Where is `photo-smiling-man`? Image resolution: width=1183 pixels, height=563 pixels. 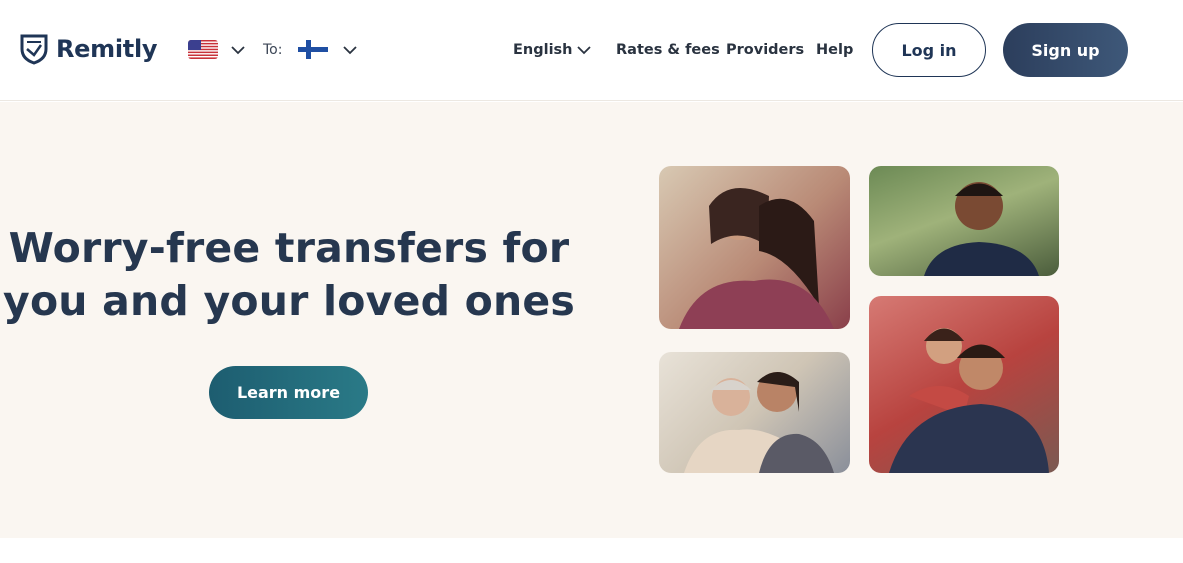 photo-smiling-man is located at coordinates (964, 221).